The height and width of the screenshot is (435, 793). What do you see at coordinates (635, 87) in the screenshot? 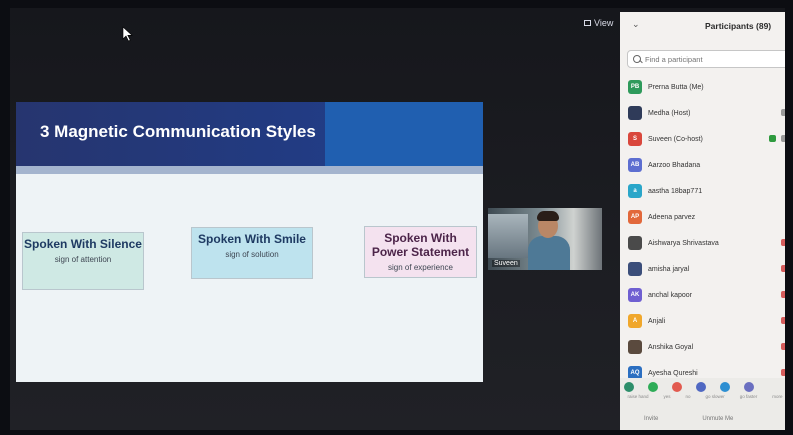
I see `avatar: PB` at bounding box center [635, 87].